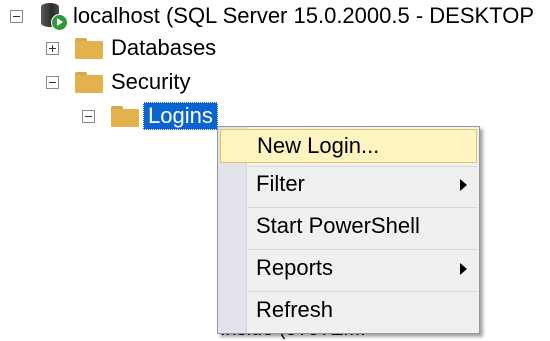 Image resolution: width=550 pixels, height=341 pixels. Describe the element at coordinates (348, 310) in the screenshot. I see `menu-item-refresh: Refresh` at that location.